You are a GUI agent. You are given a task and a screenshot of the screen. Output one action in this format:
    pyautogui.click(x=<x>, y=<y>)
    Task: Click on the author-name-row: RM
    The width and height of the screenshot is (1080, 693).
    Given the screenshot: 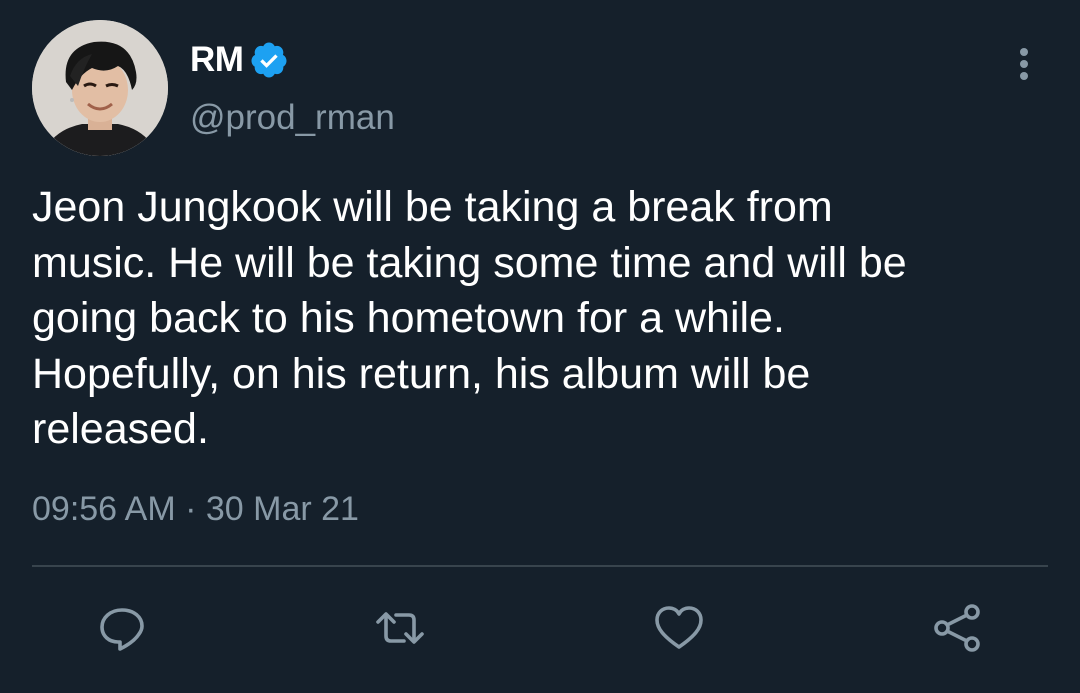 What is the action you would take?
    pyautogui.click(x=239, y=60)
    